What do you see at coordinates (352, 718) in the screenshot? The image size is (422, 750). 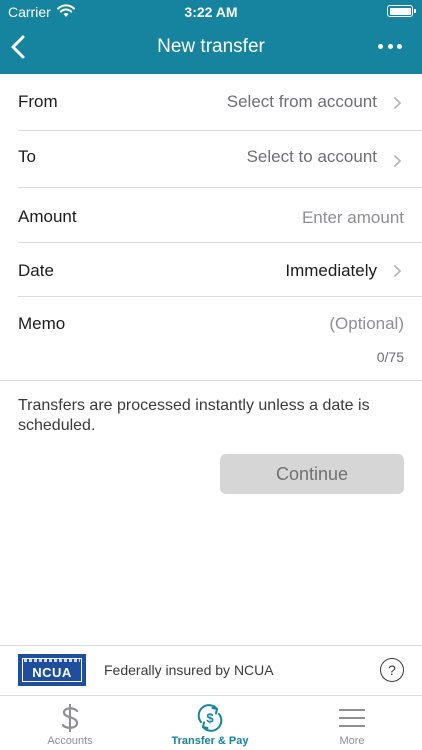 I see `menu-icon` at bounding box center [352, 718].